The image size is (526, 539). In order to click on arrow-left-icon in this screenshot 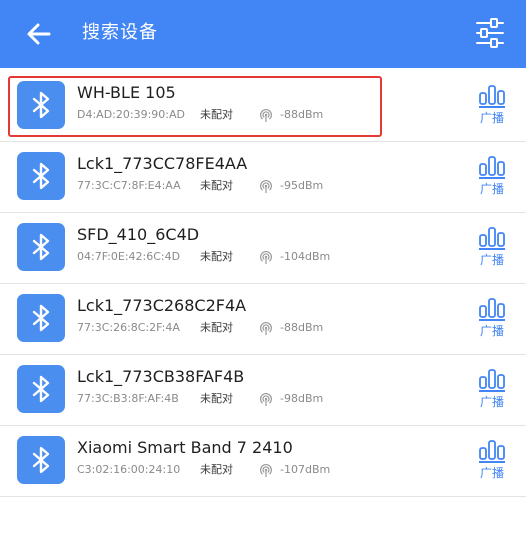, I will do `click(39, 34)`.